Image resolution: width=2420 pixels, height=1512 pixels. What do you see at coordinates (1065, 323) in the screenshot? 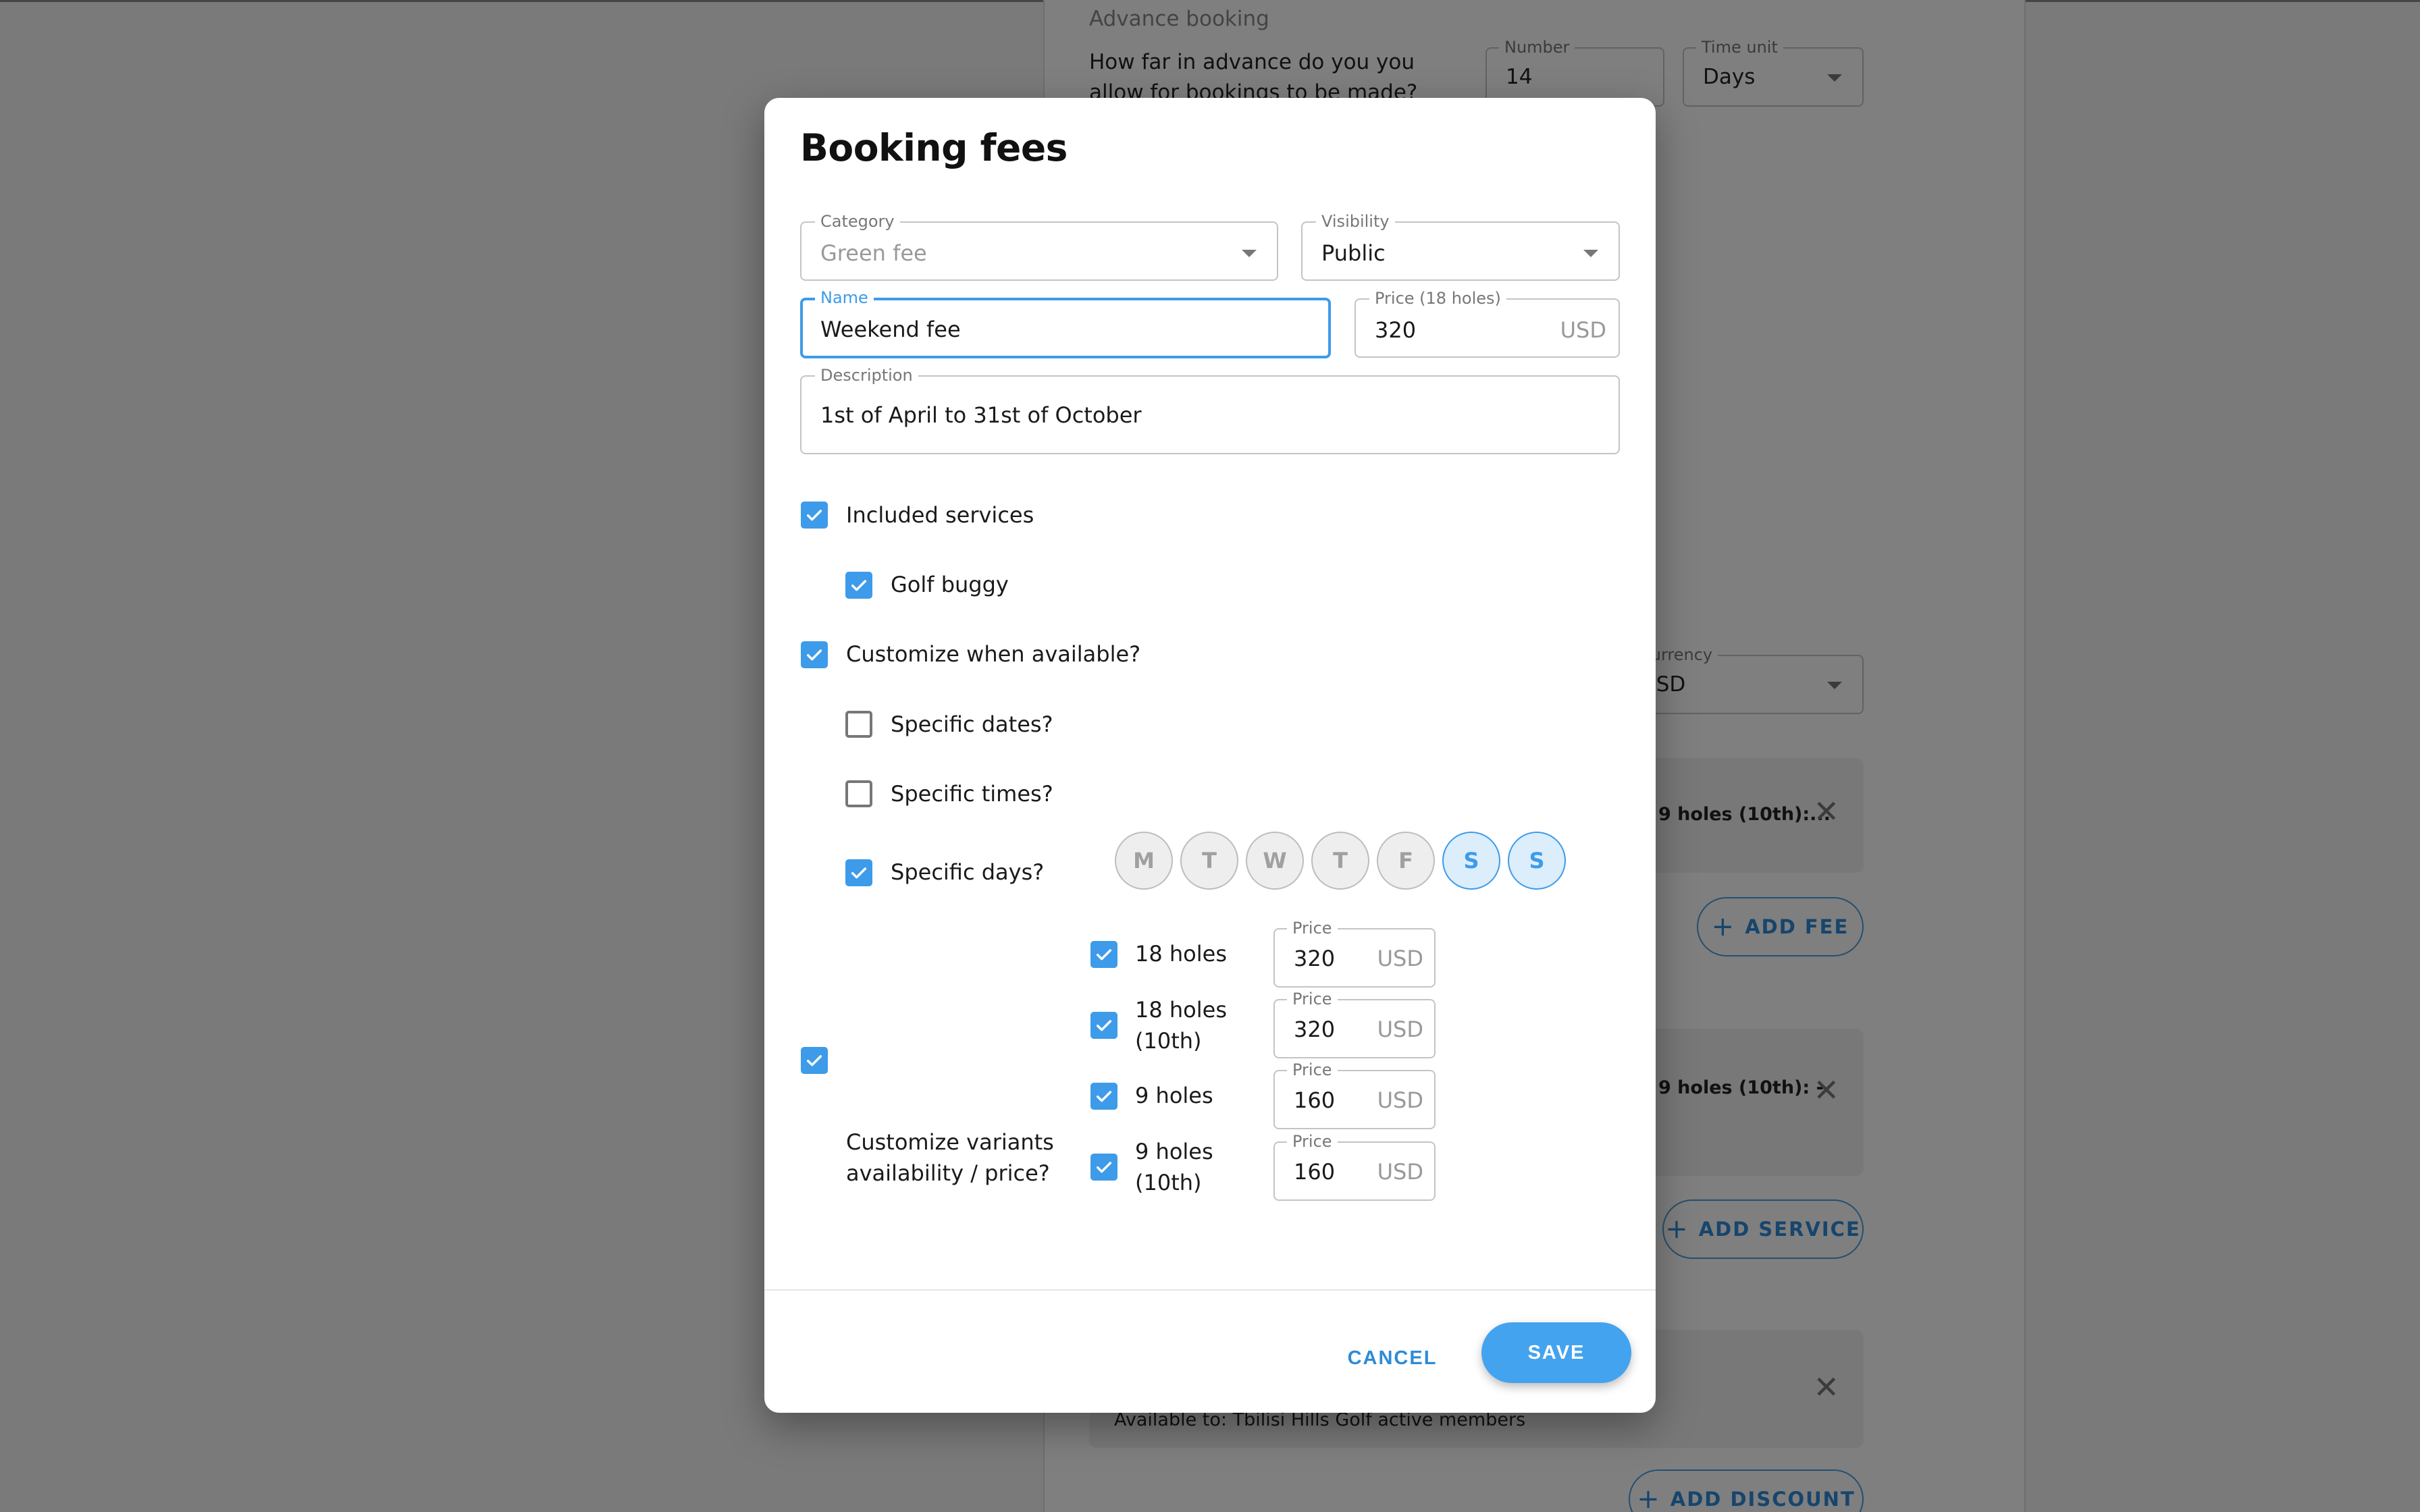
I see `name-input: Name Weekend fee` at bounding box center [1065, 323].